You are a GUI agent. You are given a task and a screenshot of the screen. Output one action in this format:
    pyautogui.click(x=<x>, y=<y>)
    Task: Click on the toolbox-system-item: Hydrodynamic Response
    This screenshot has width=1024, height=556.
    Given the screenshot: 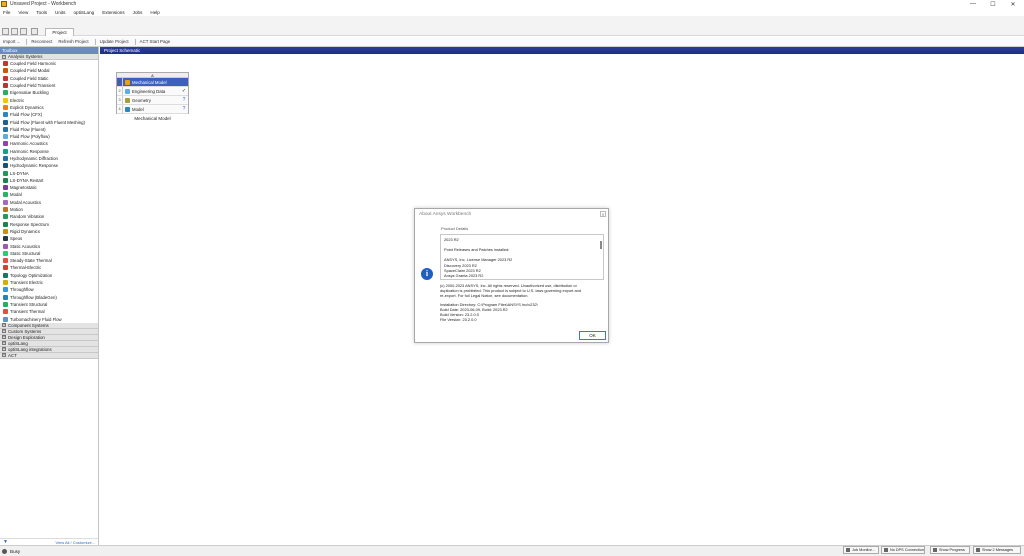 What is the action you would take?
    pyautogui.click(x=49, y=165)
    